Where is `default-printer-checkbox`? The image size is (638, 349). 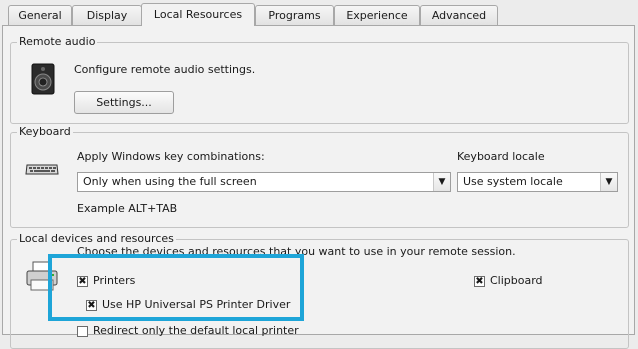
default-printer-checkbox is located at coordinates (82, 331).